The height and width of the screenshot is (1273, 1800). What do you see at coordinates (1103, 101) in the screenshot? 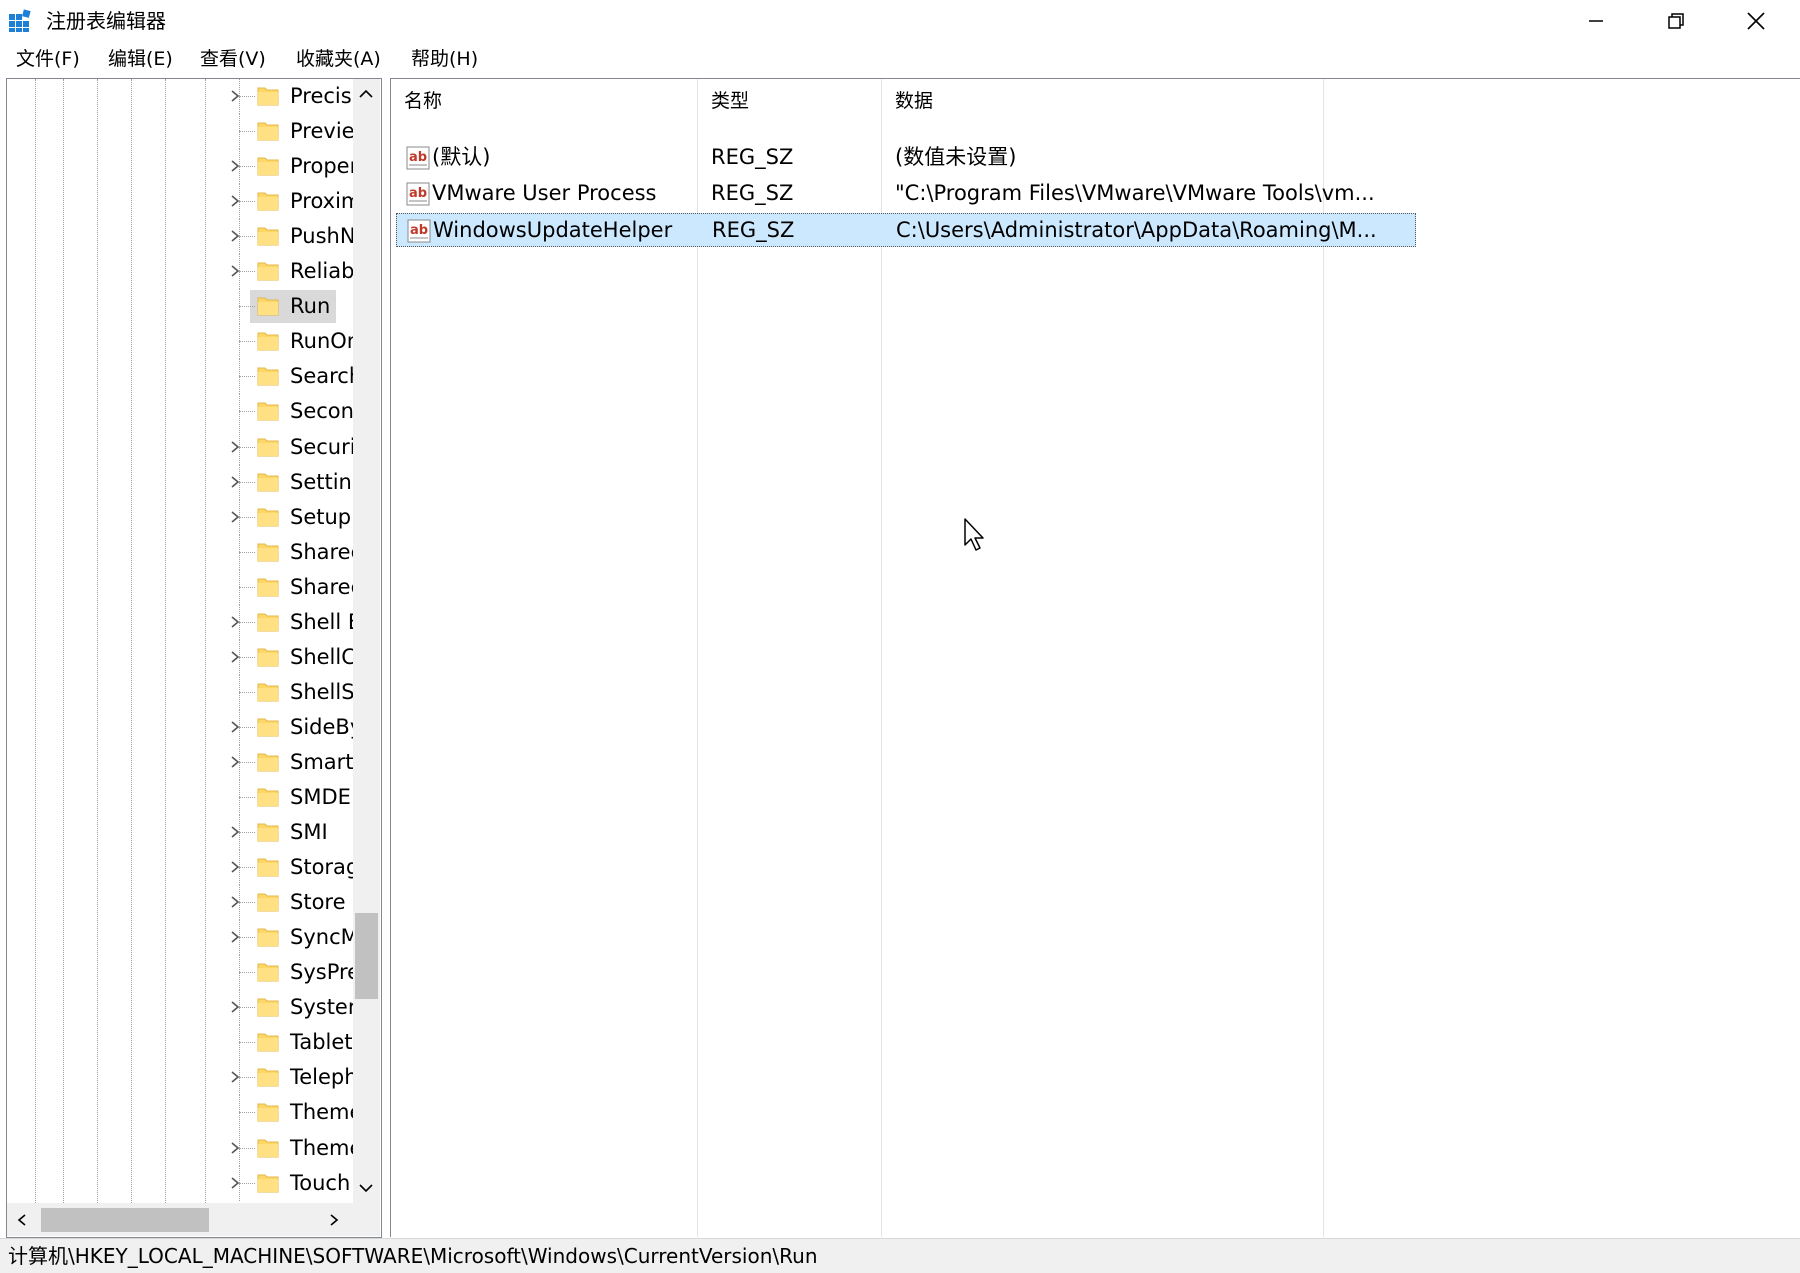
I see `column-header-data: 数据` at bounding box center [1103, 101].